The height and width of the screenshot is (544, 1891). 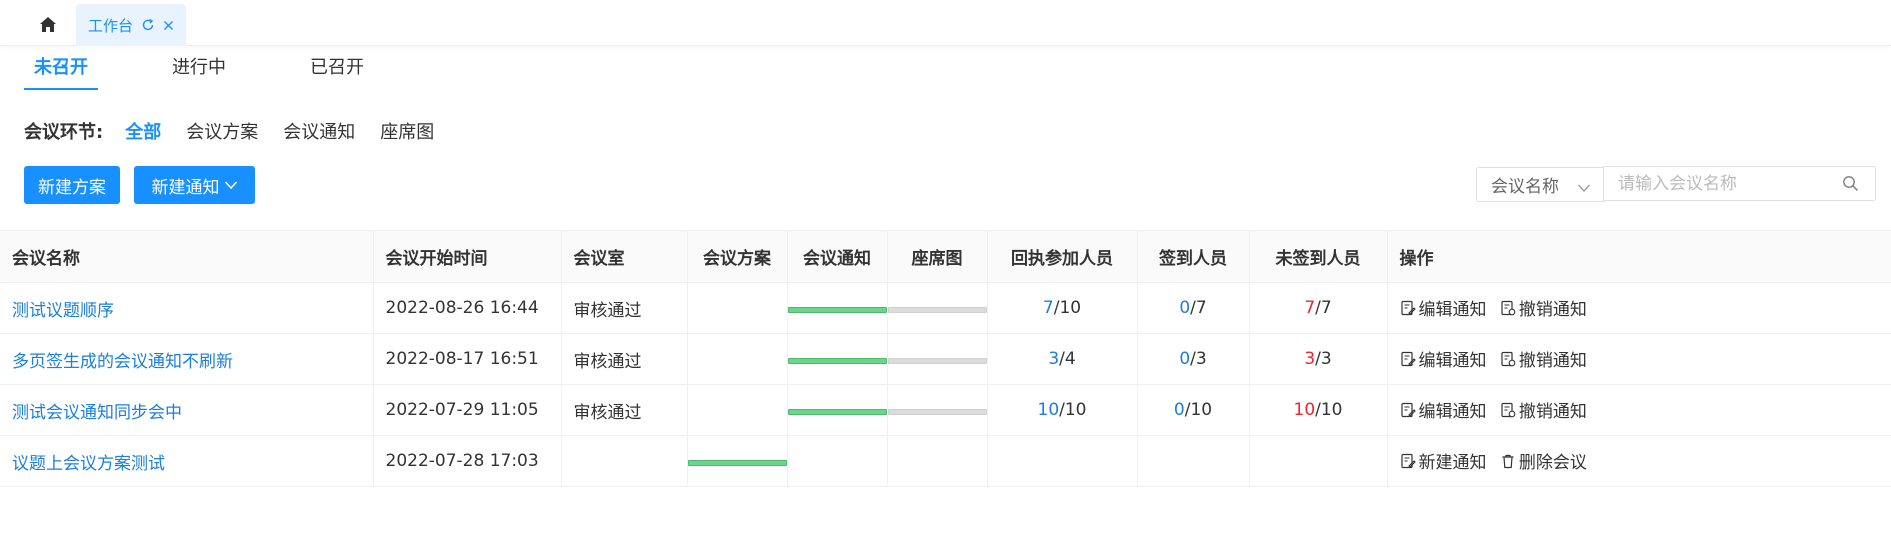 What do you see at coordinates (1053, 359) in the screenshot?
I see `receipt-done: 3` at bounding box center [1053, 359].